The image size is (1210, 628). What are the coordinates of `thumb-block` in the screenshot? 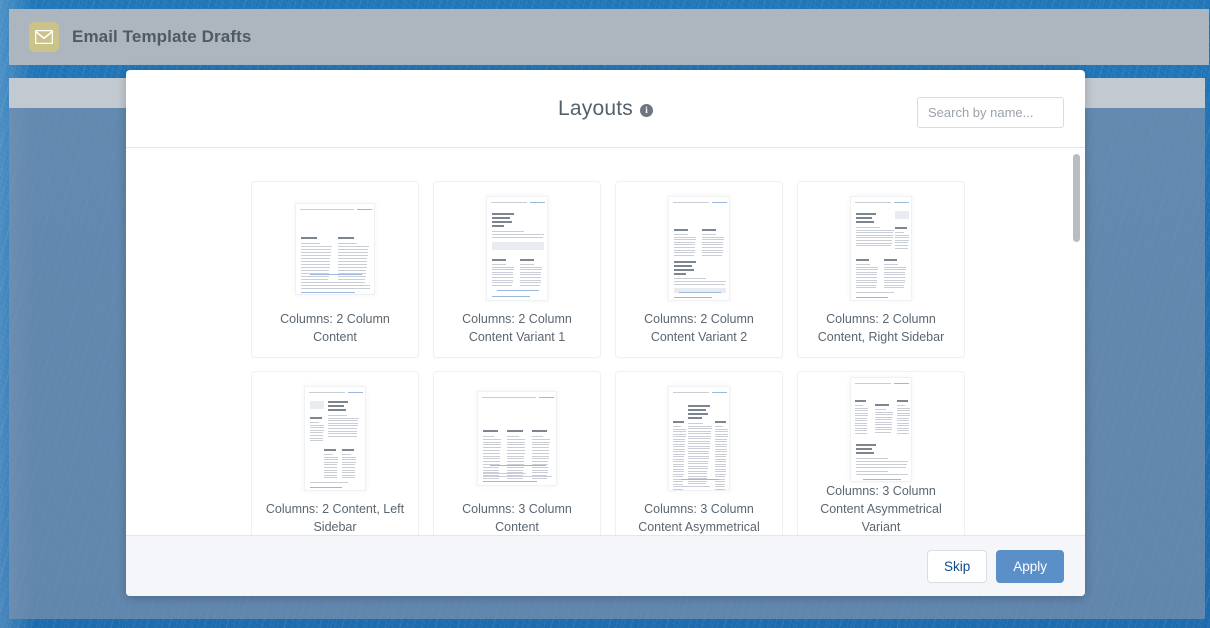 It's located at (902, 215).